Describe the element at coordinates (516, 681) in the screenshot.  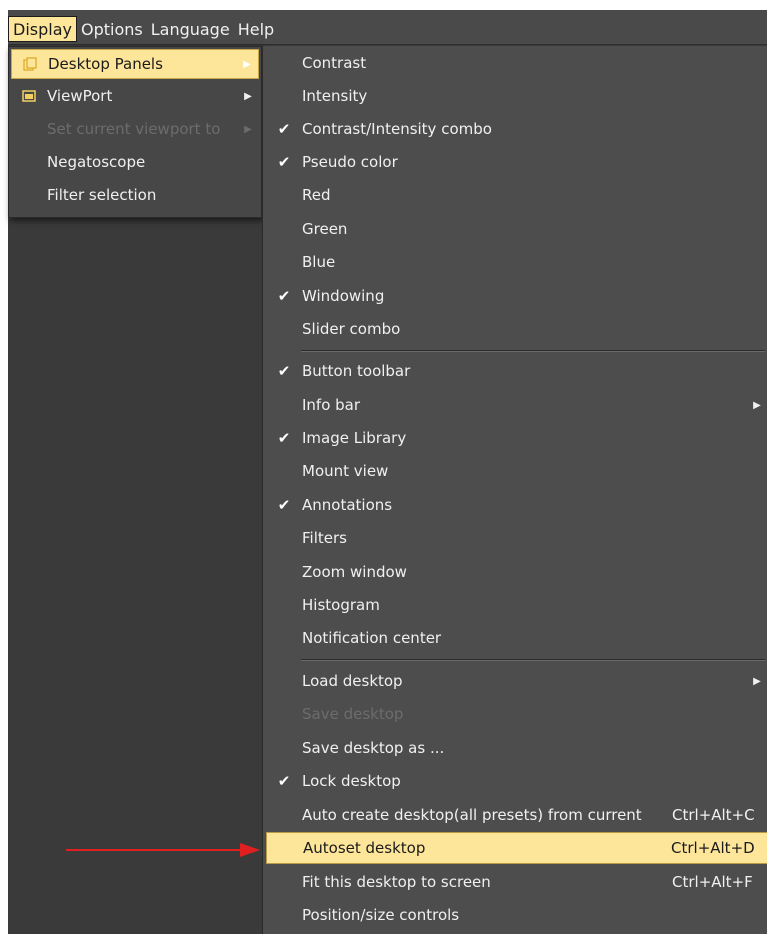
I see `menu-item-load-desktop: Load desktop ▶` at that location.